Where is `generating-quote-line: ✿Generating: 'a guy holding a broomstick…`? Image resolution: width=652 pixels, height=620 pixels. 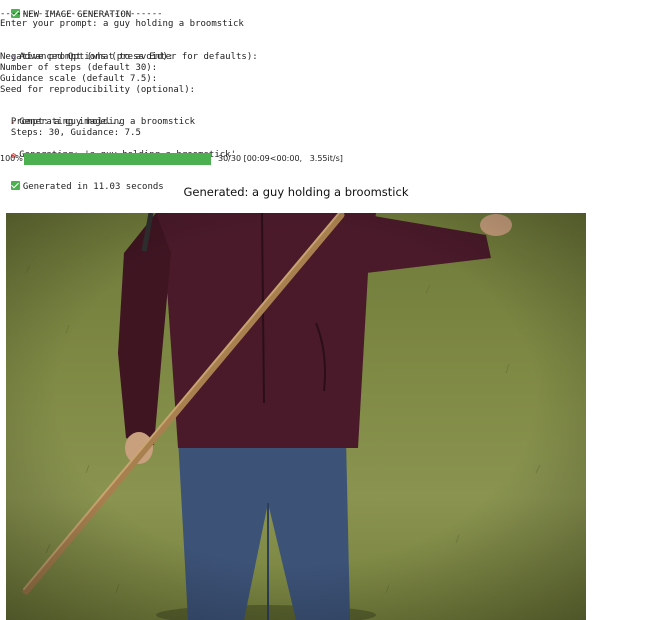
generating-quote-line: ✿Generating: 'a guy holding a broomstick… is located at coordinates (118, 150).